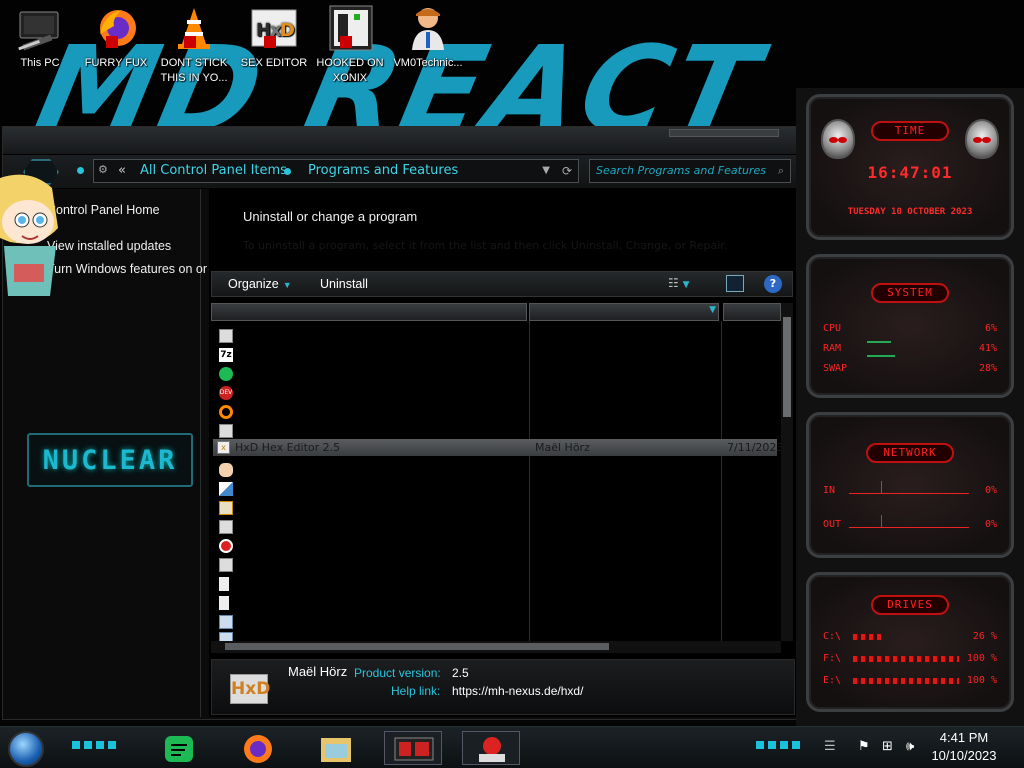  I want to click on network-out-graph, so click(909, 527).